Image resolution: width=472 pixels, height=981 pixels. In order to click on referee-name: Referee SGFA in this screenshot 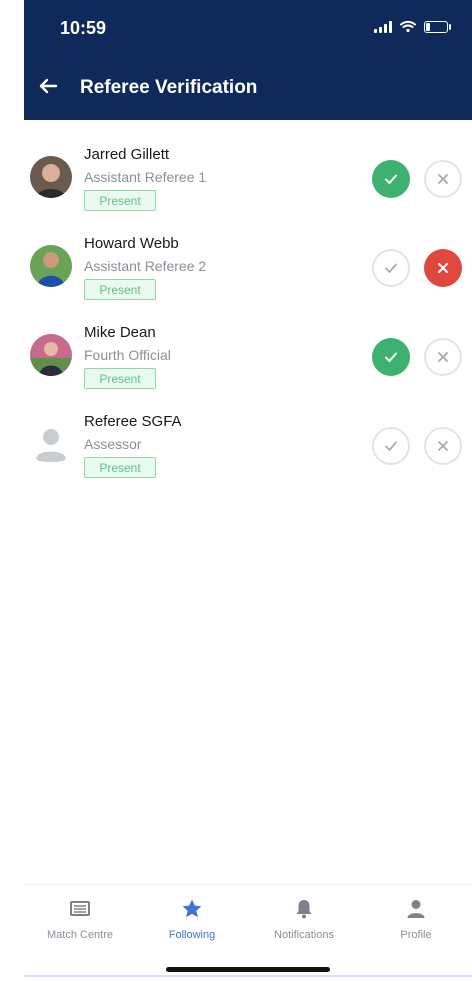, I will do `click(133, 421)`.